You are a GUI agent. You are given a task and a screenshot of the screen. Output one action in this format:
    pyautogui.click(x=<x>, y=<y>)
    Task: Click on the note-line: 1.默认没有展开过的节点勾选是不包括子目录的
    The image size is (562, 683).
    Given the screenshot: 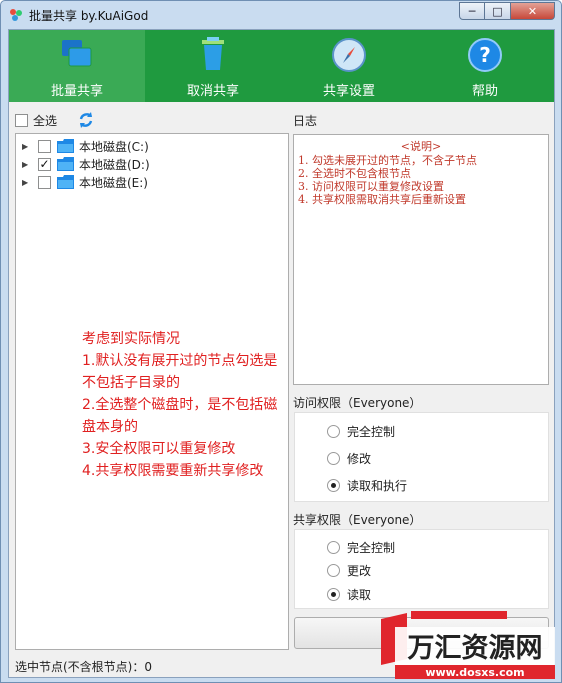 What is the action you would take?
    pyautogui.click(x=180, y=372)
    